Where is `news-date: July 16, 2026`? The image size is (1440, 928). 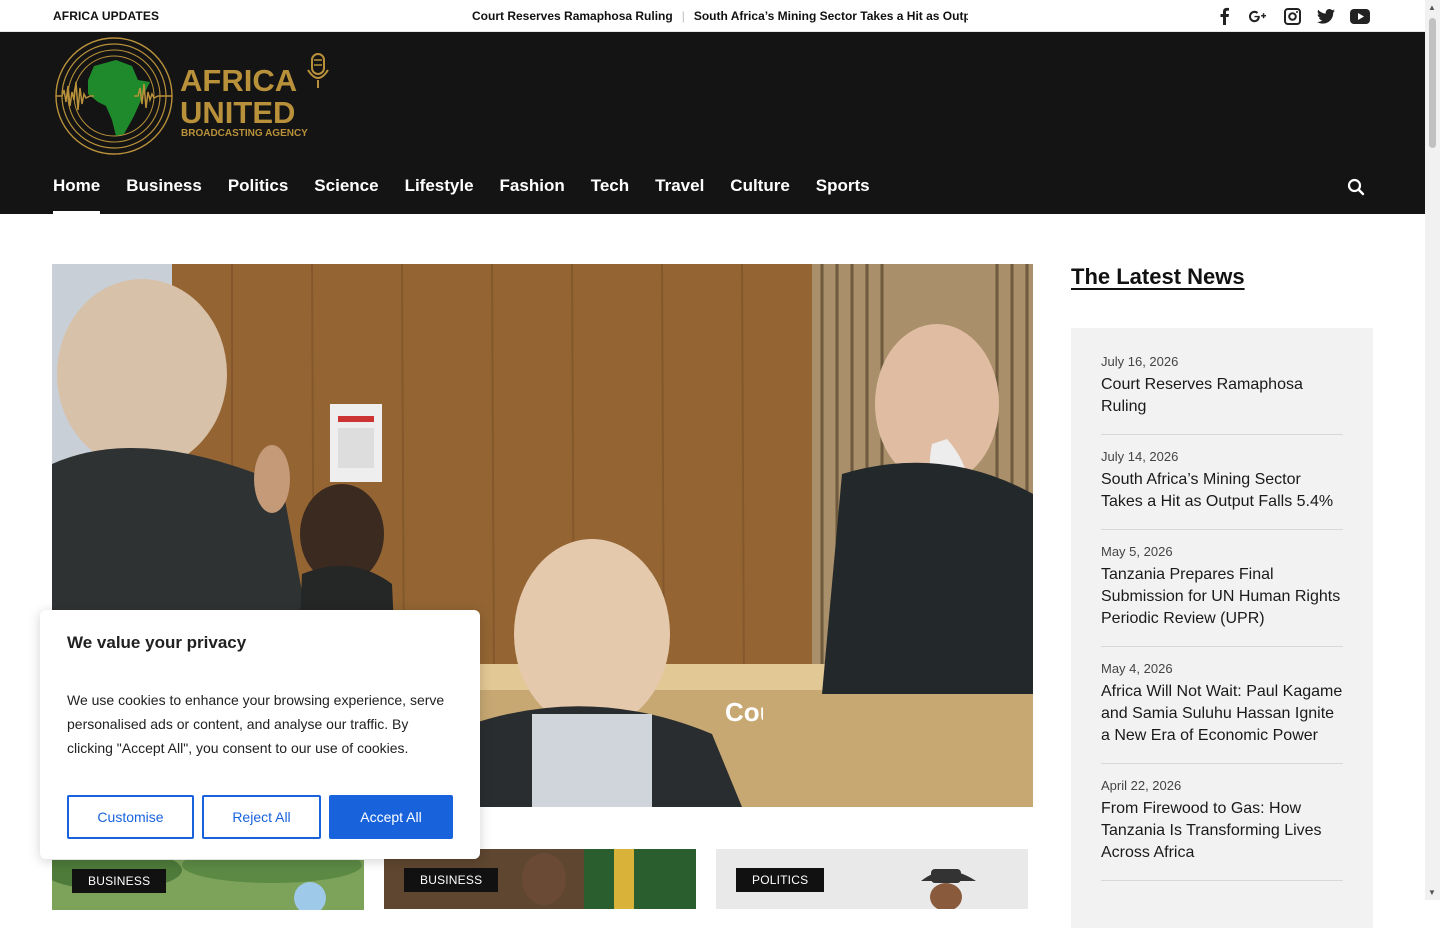 news-date: July 16, 2026 is located at coordinates (1140, 361).